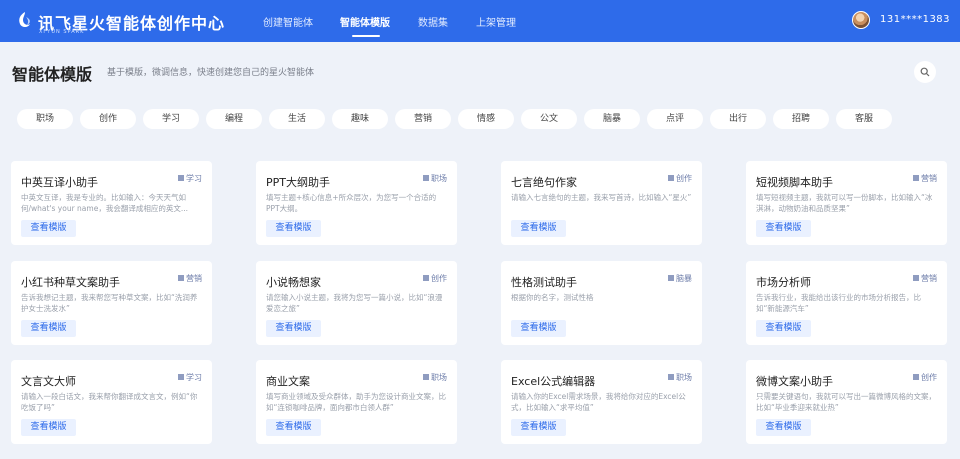 This screenshot has height=459, width=960. Describe the element at coordinates (351, 203) in the screenshot. I see `card-description: 填写主题+核心信息+所众层次，为您写一个合适的PPT大纲。` at that location.